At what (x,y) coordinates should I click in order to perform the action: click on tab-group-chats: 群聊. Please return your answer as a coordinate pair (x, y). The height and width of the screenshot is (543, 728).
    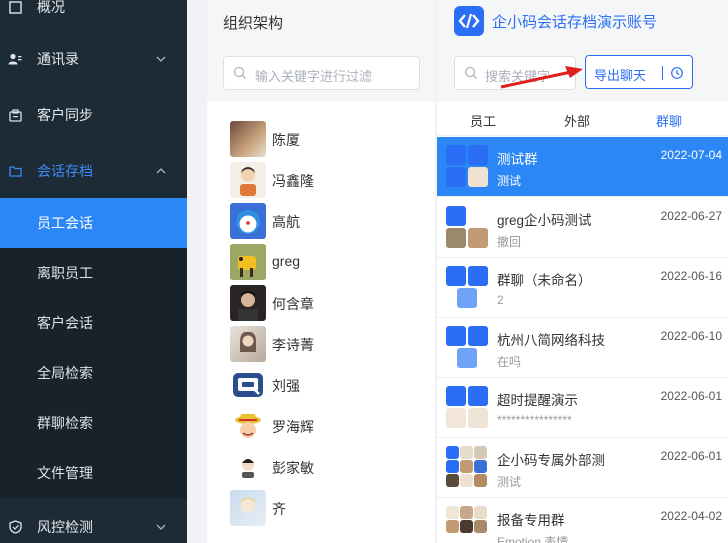
    Looking at the image, I should click on (669, 120).